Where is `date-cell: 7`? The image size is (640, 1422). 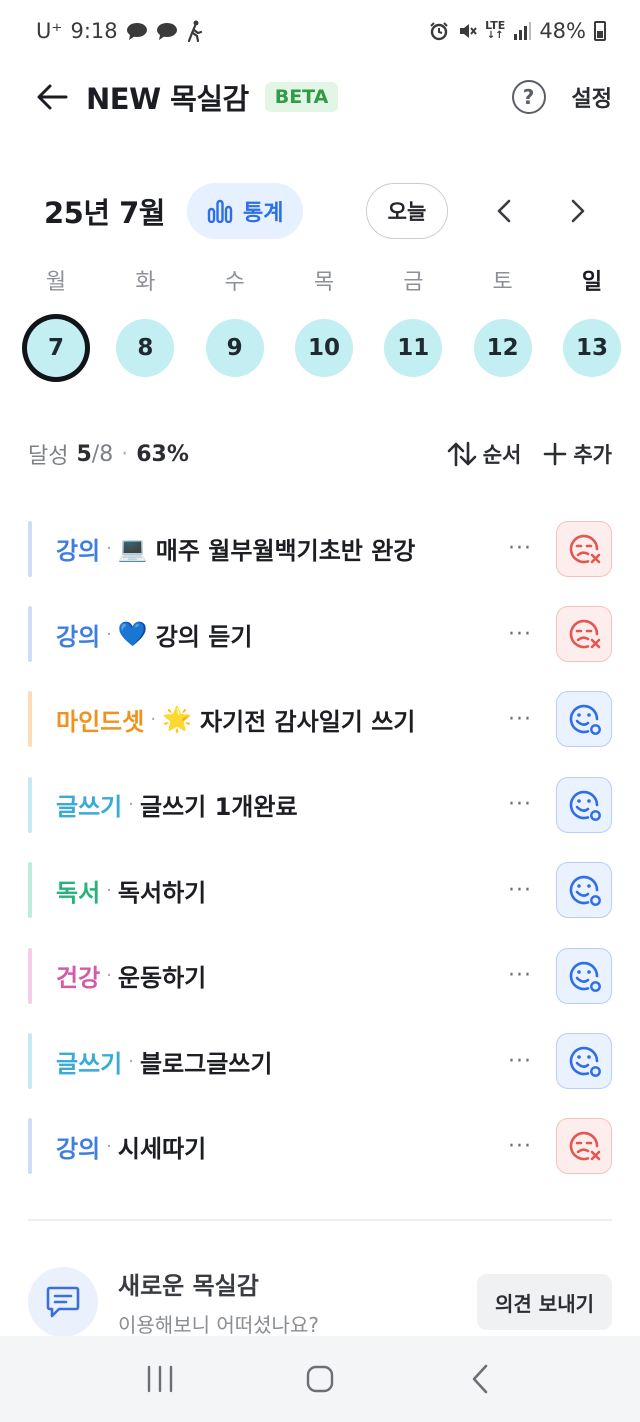 date-cell: 7 is located at coordinates (56, 348).